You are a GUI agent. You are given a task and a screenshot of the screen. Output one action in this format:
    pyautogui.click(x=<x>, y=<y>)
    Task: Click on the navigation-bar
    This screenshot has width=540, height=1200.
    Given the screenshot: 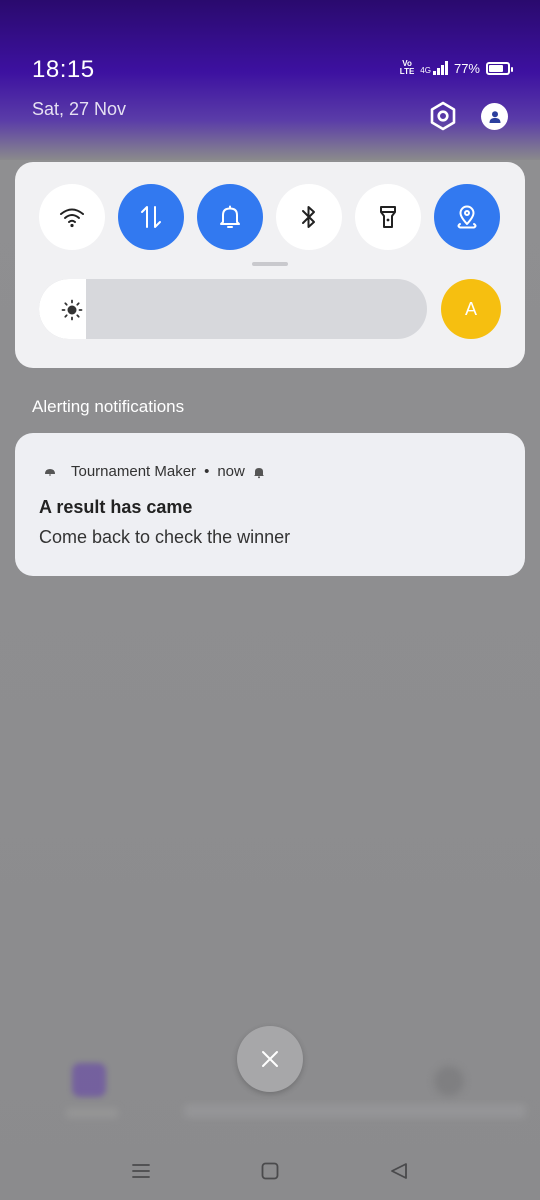 What is the action you would take?
    pyautogui.click(x=270, y=1170)
    